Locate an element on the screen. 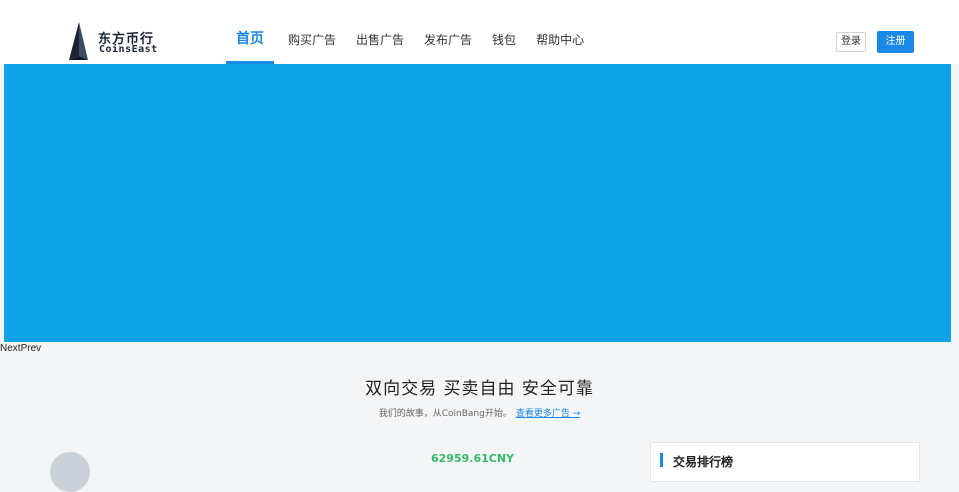  logo-mark-icon is located at coordinates (78, 41).